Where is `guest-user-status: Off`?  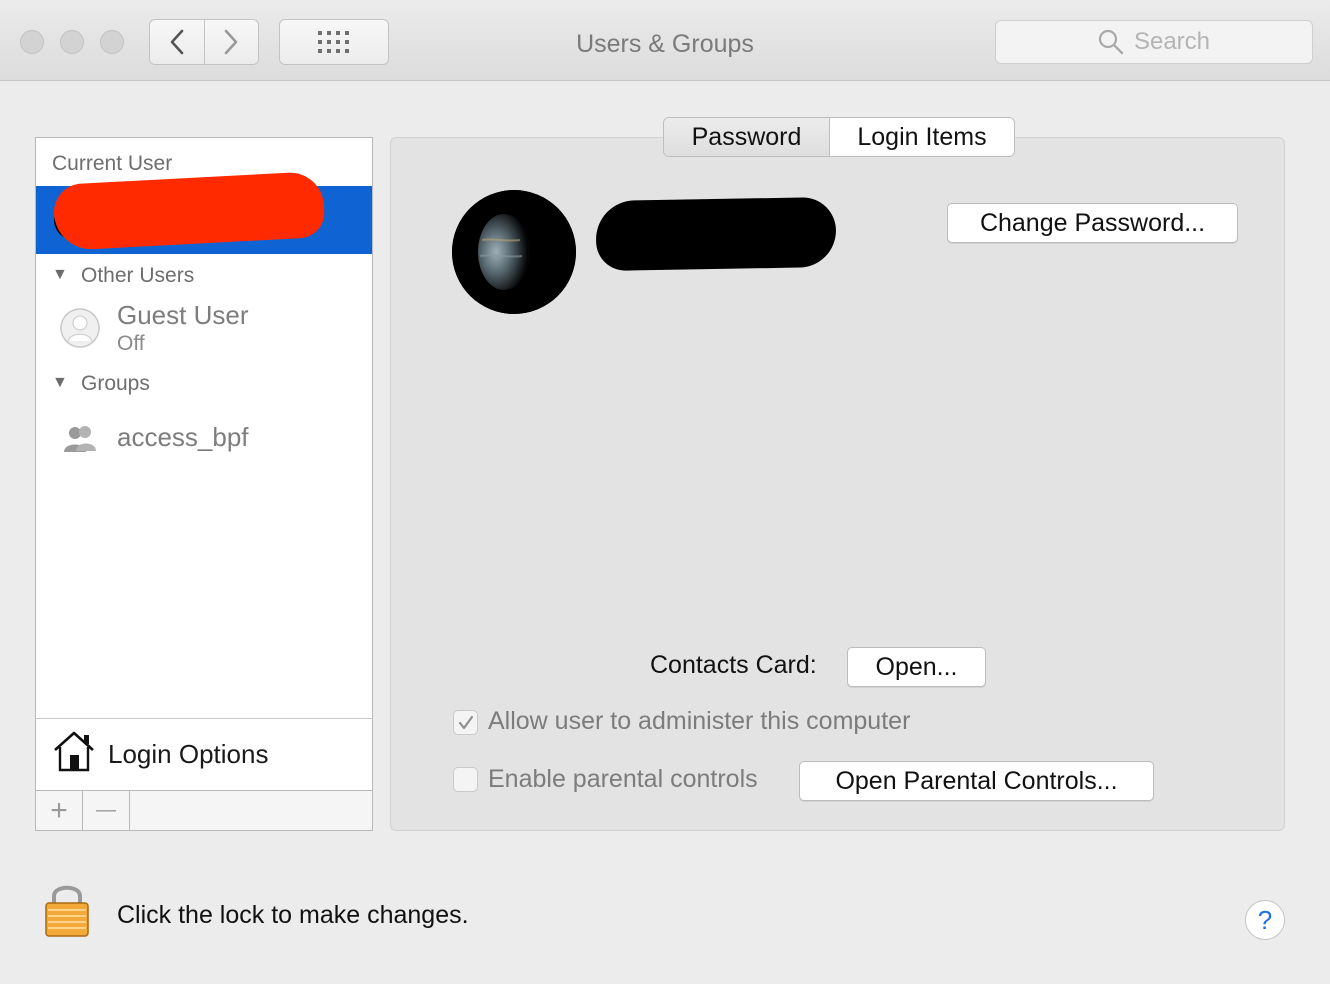
guest-user-status: Off is located at coordinates (131, 343).